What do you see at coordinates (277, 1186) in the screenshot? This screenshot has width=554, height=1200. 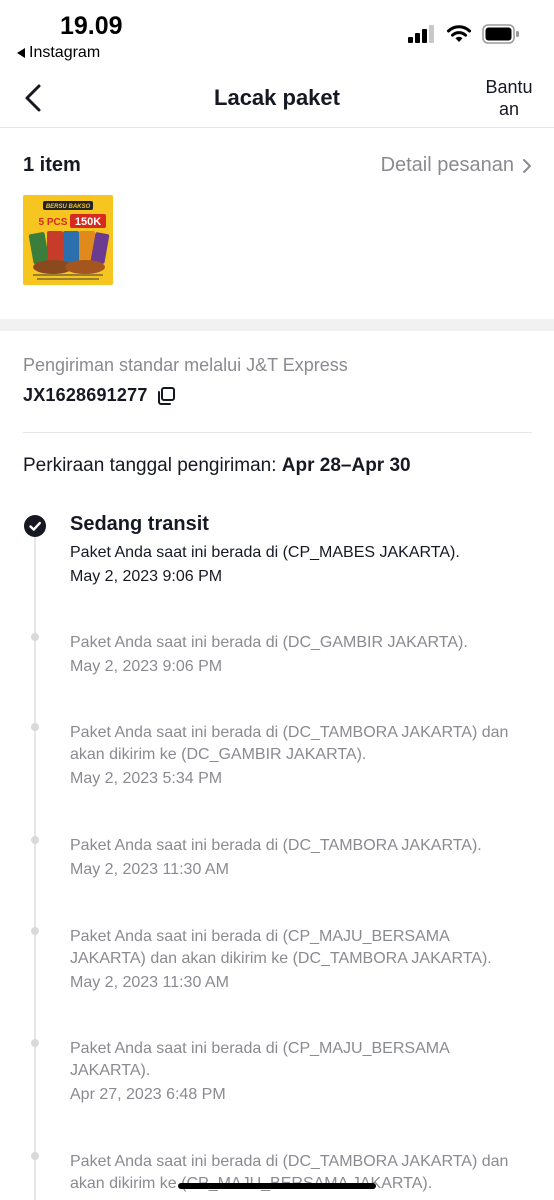 I see `home-indicator` at bounding box center [277, 1186].